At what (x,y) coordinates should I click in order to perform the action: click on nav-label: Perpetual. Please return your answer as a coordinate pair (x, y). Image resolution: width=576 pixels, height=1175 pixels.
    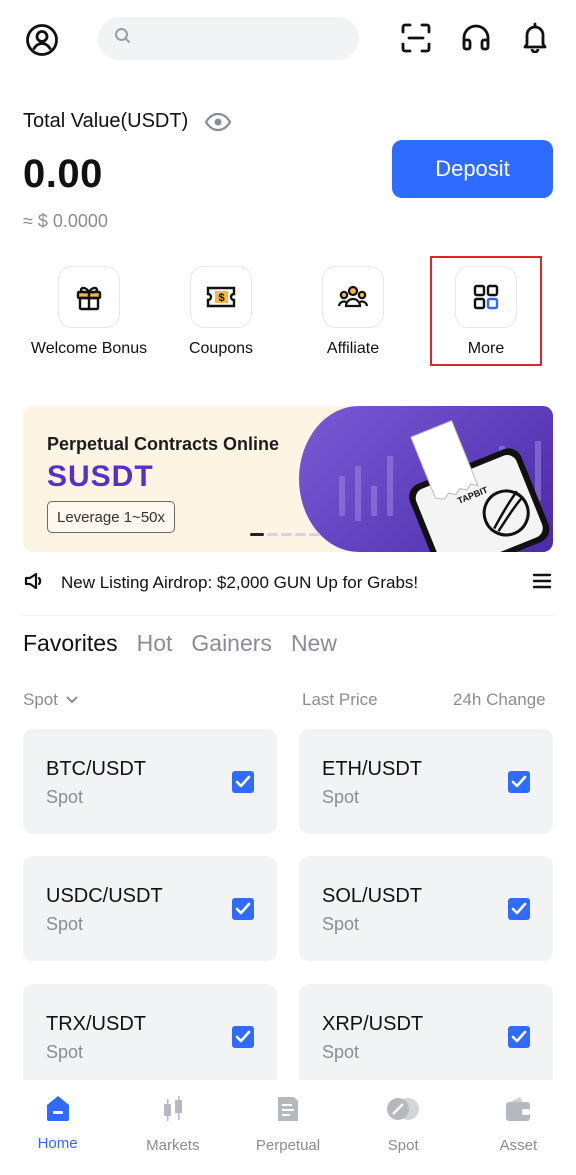
    Looking at the image, I should click on (288, 1145).